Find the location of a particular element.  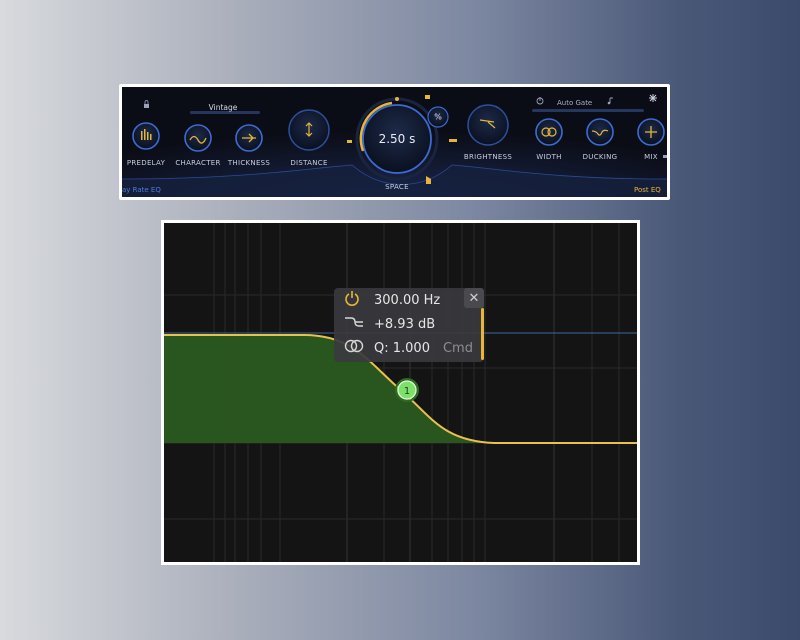

mix-lock-icon is located at coordinates (665, 156).